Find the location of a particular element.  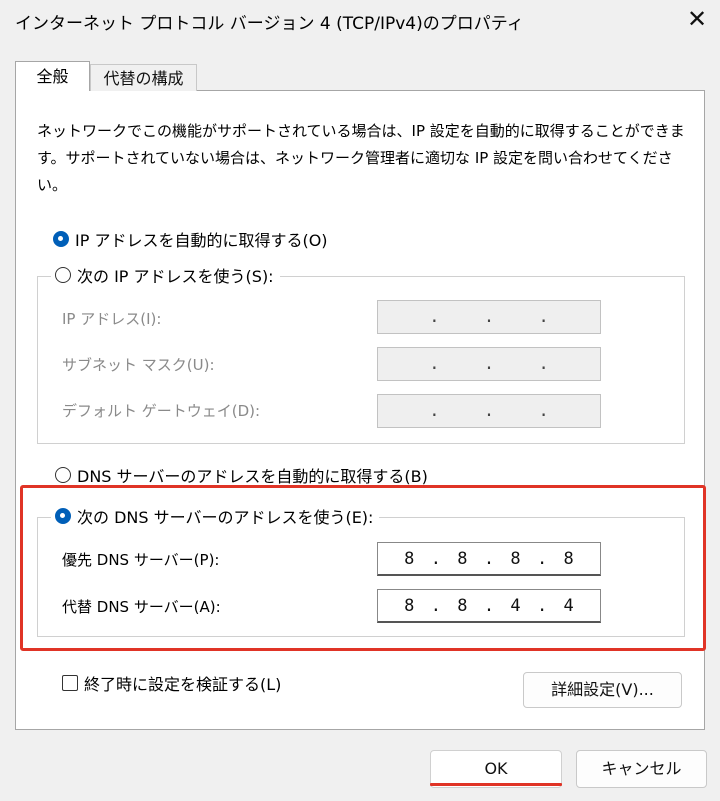

ip-manual-label: 次の IP アドレスを使う(S): is located at coordinates (175, 276).